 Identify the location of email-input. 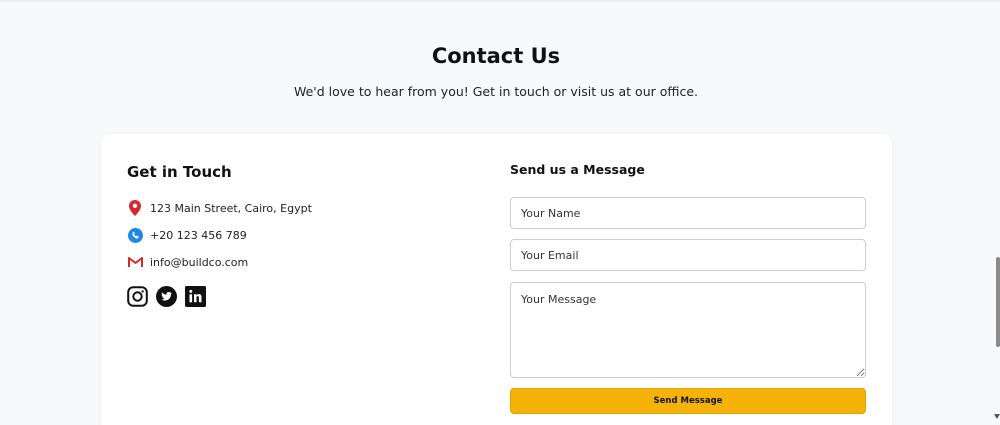
(688, 255).